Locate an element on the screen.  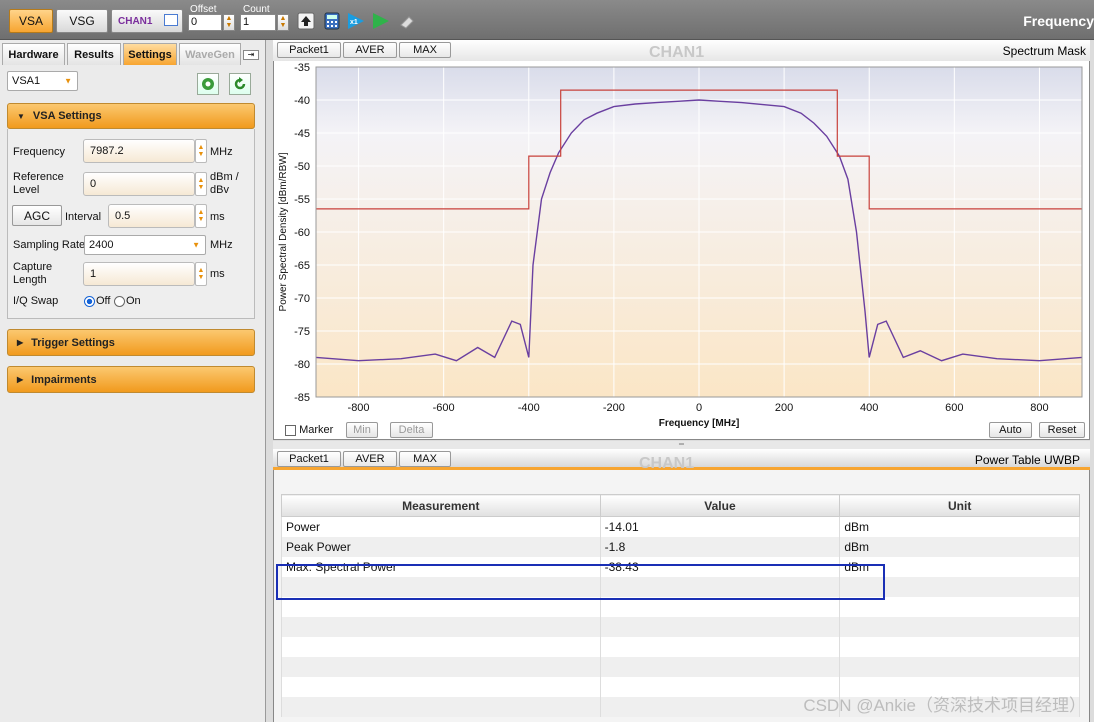
column-header-unit: Unit is located at coordinates (959, 505).